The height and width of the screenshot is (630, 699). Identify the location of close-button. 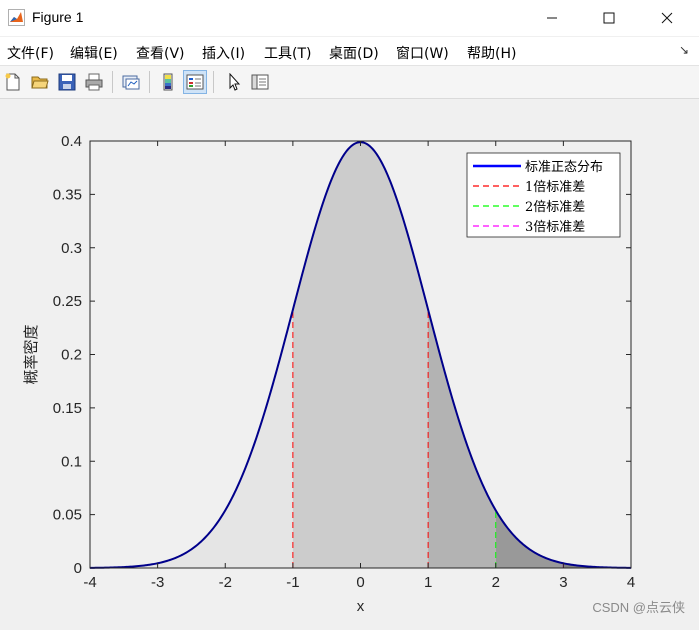
(667, 18).